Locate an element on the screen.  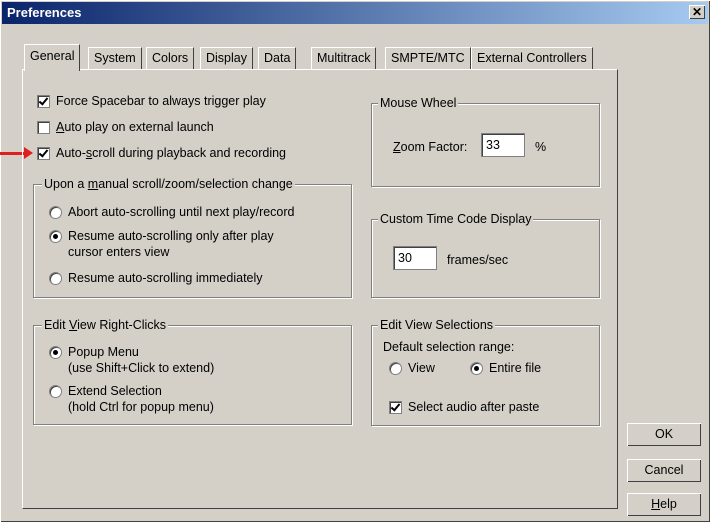
cancel-label: Cancel is located at coordinates (664, 470).